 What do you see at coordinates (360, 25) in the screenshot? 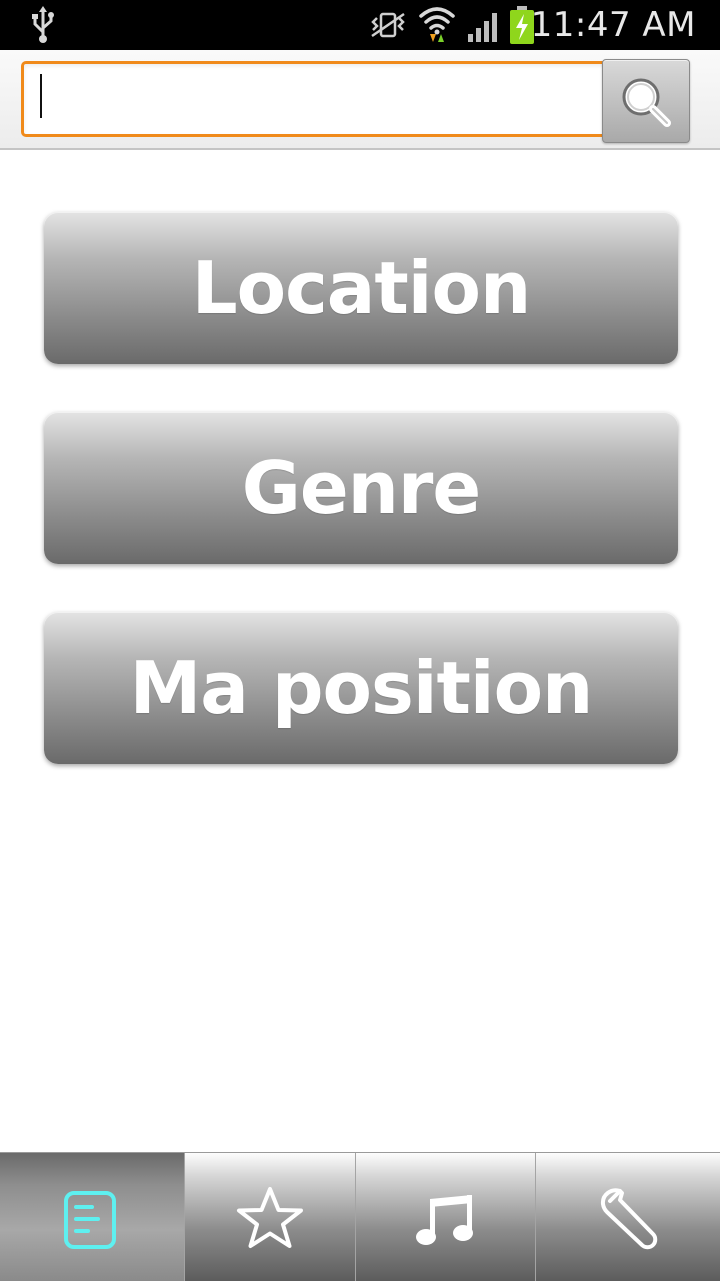
I see `status-bar: 11:47 AM` at bounding box center [360, 25].